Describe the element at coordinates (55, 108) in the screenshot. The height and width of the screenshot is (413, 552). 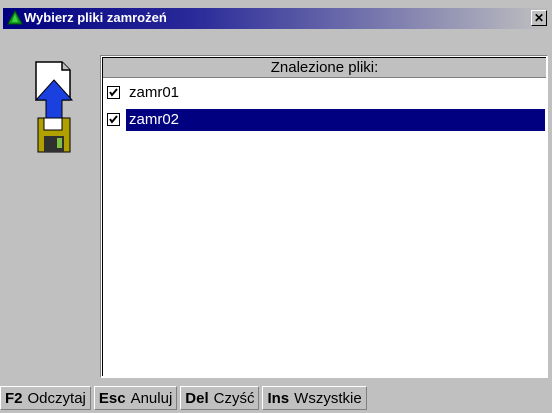
I see `load-file-from-disk-icon` at that location.